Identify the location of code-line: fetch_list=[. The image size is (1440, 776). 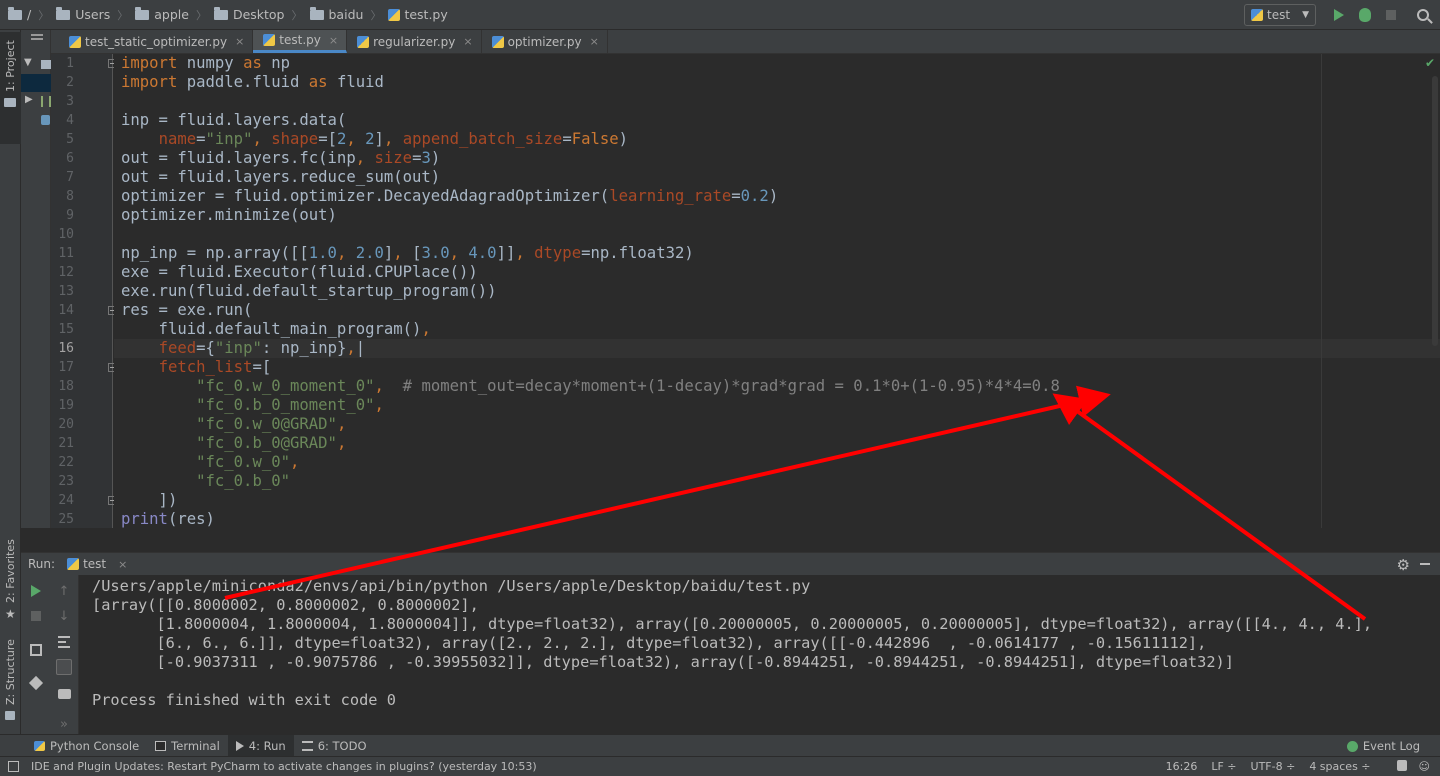
(196, 367).